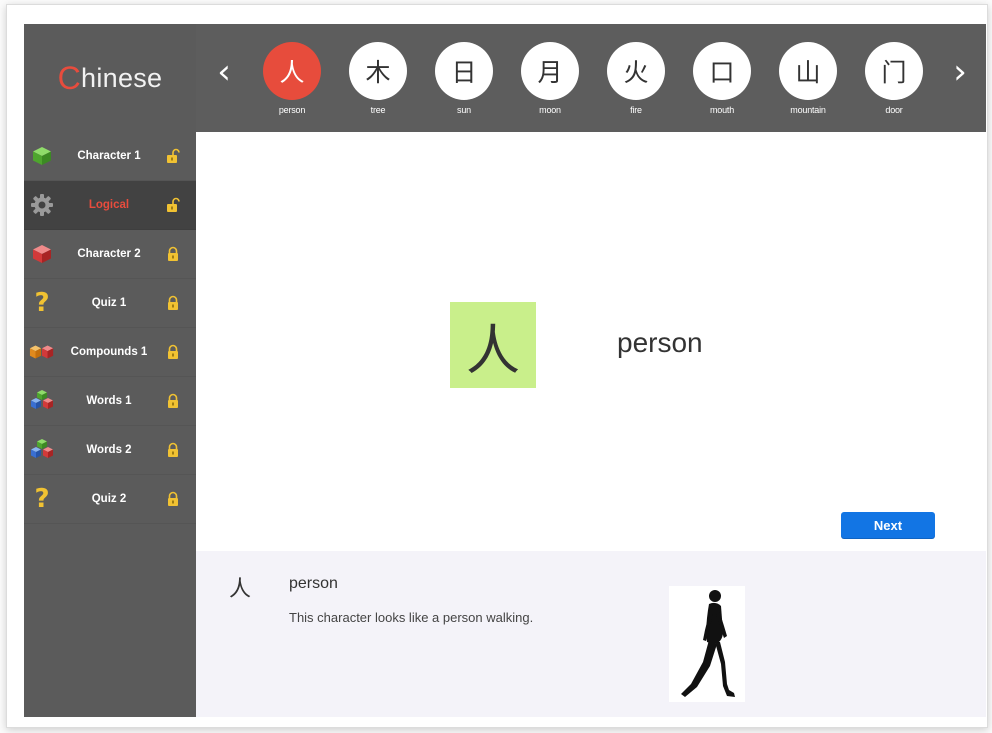  I want to click on next-button: Next, so click(888, 525).